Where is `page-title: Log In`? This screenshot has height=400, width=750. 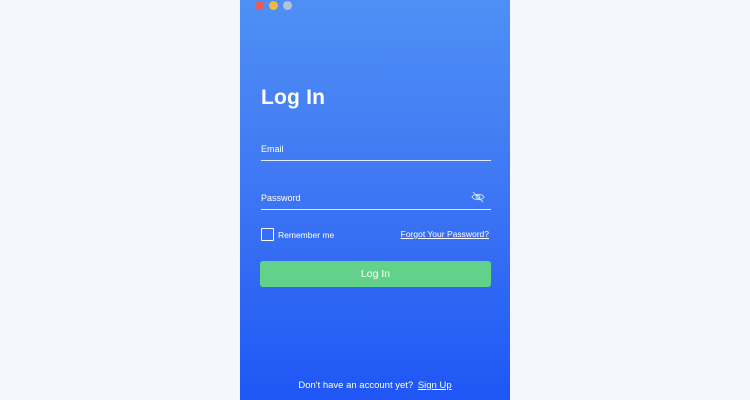
page-title: Log In is located at coordinates (293, 97).